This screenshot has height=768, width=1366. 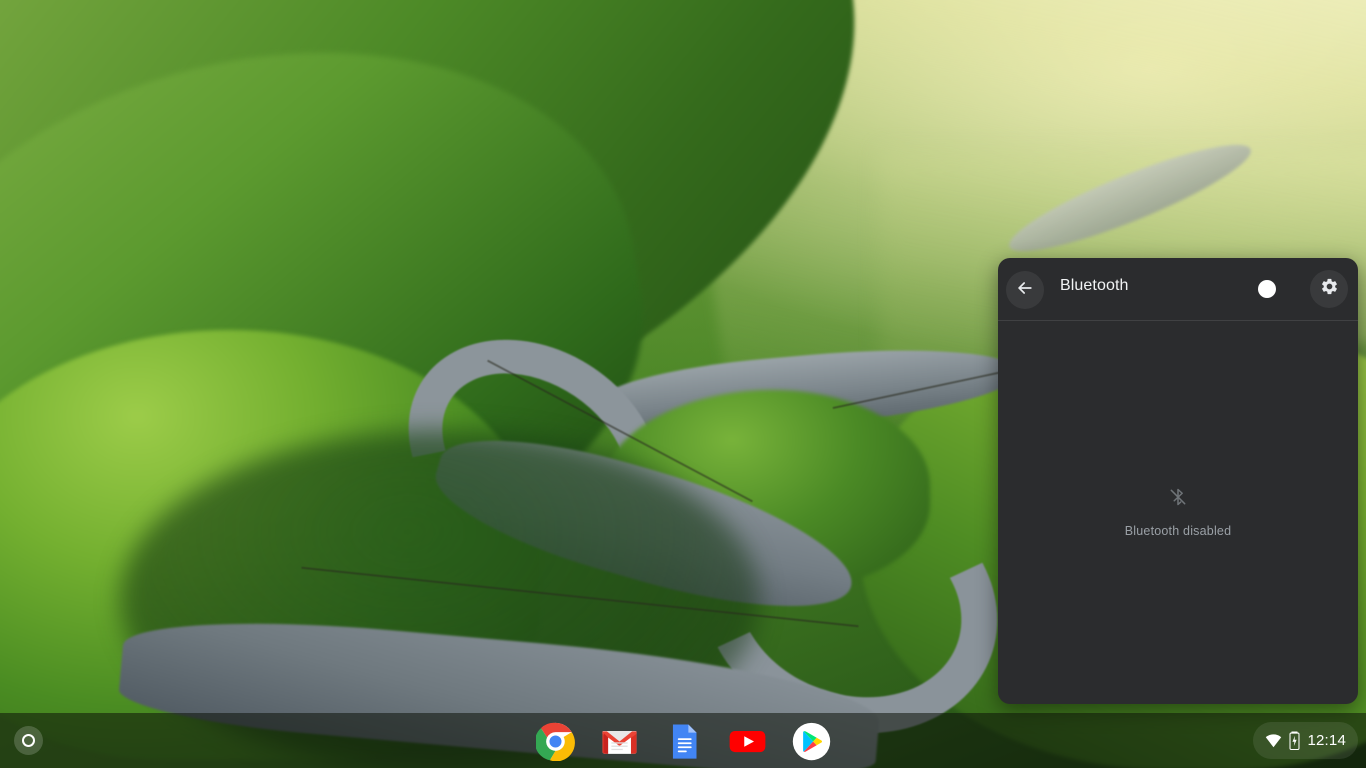 I want to click on play-store-icon, so click(x=811, y=741).